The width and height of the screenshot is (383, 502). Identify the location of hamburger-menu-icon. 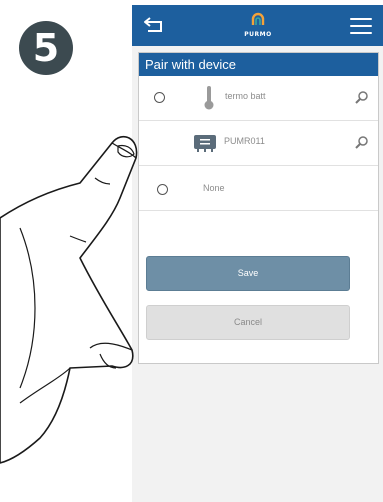
(361, 26).